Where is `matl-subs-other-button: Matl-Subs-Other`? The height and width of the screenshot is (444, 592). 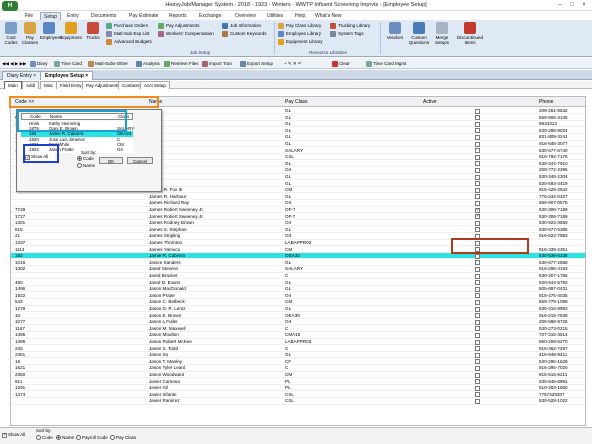
matl-subs-other-button: Matl-Subs-Other is located at coordinates (108, 63).